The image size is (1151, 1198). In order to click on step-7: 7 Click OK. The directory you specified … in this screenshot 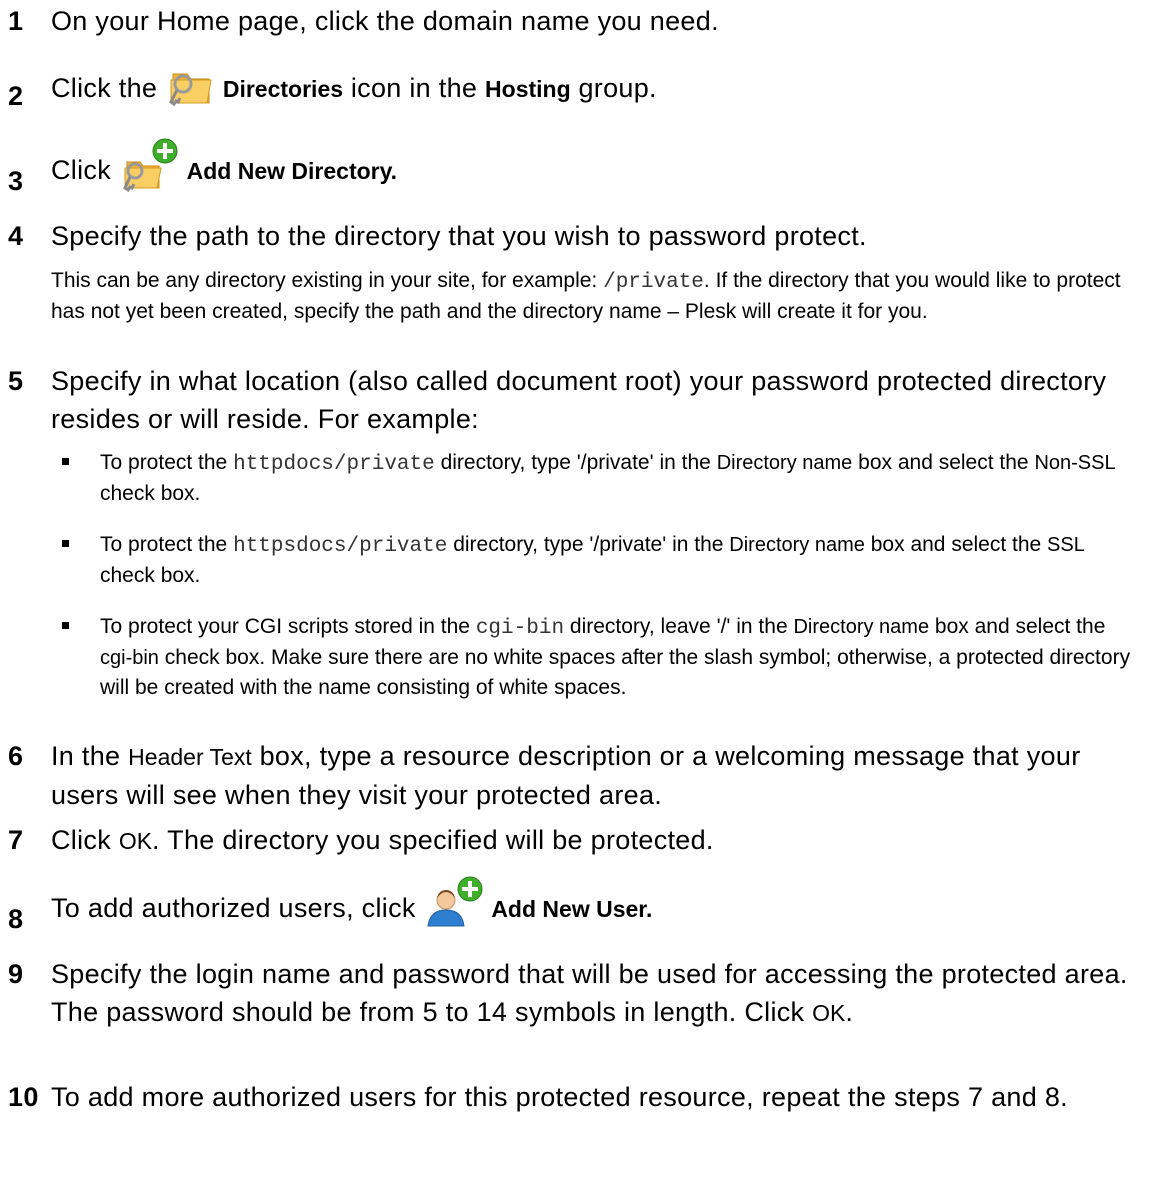, I will do `click(578, 840)`.